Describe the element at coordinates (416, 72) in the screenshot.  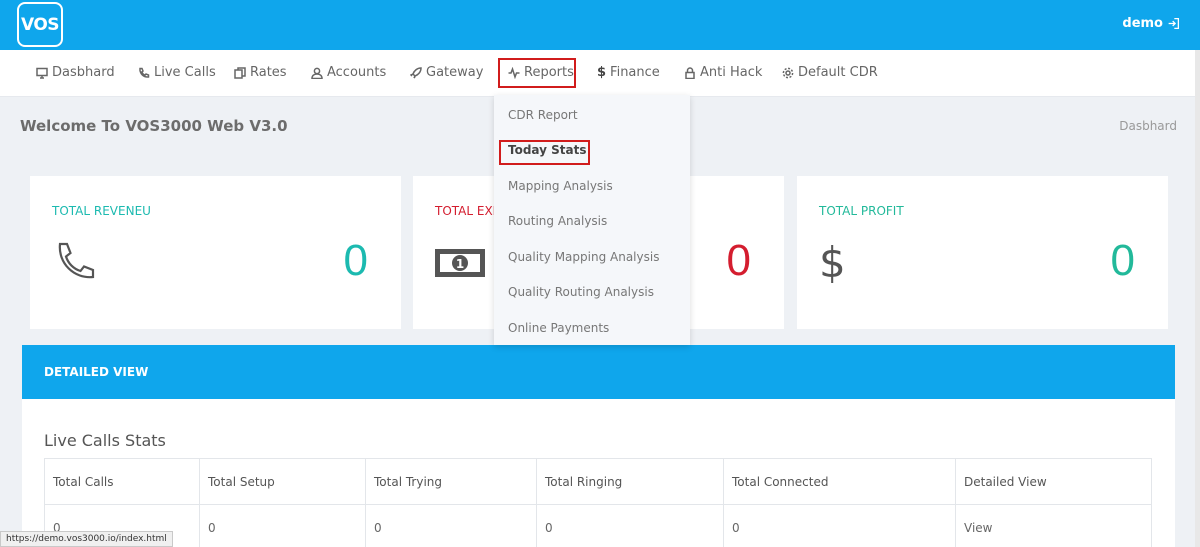
I see `rocket-icon` at that location.